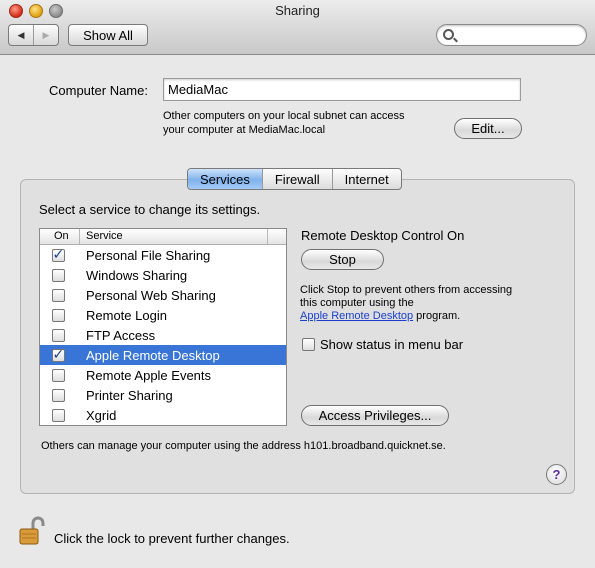 This screenshot has width=595, height=568. What do you see at coordinates (556, 474) in the screenshot?
I see `help-button: ?` at bounding box center [556, 474].